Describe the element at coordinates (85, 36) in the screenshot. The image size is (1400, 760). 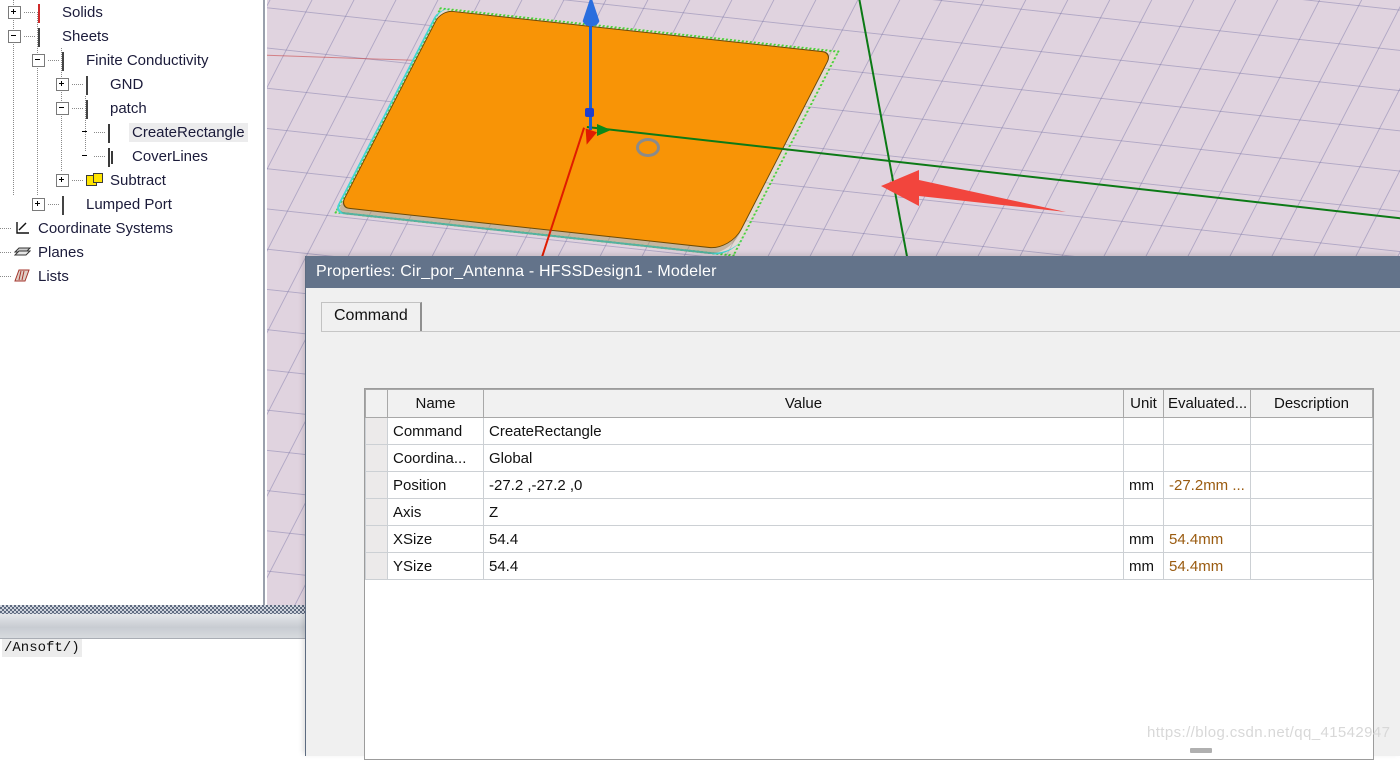
I see `tree-item-label: Sheets` at that location.